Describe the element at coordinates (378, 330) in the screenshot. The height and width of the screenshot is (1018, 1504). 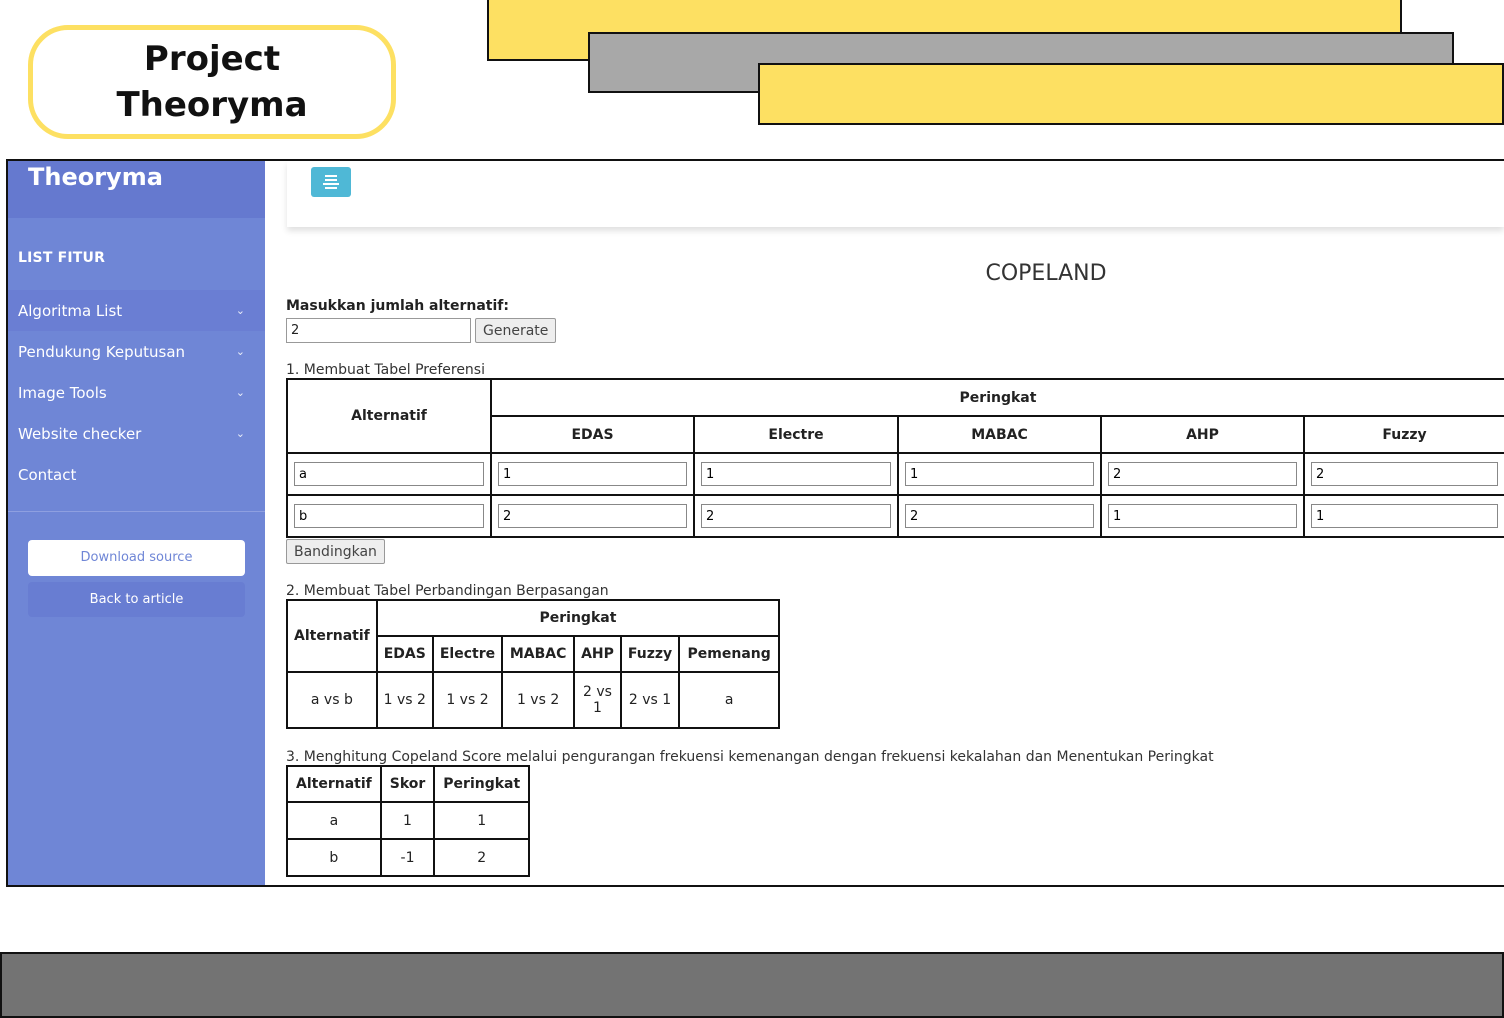
I see `alternative-count-input` at that location.